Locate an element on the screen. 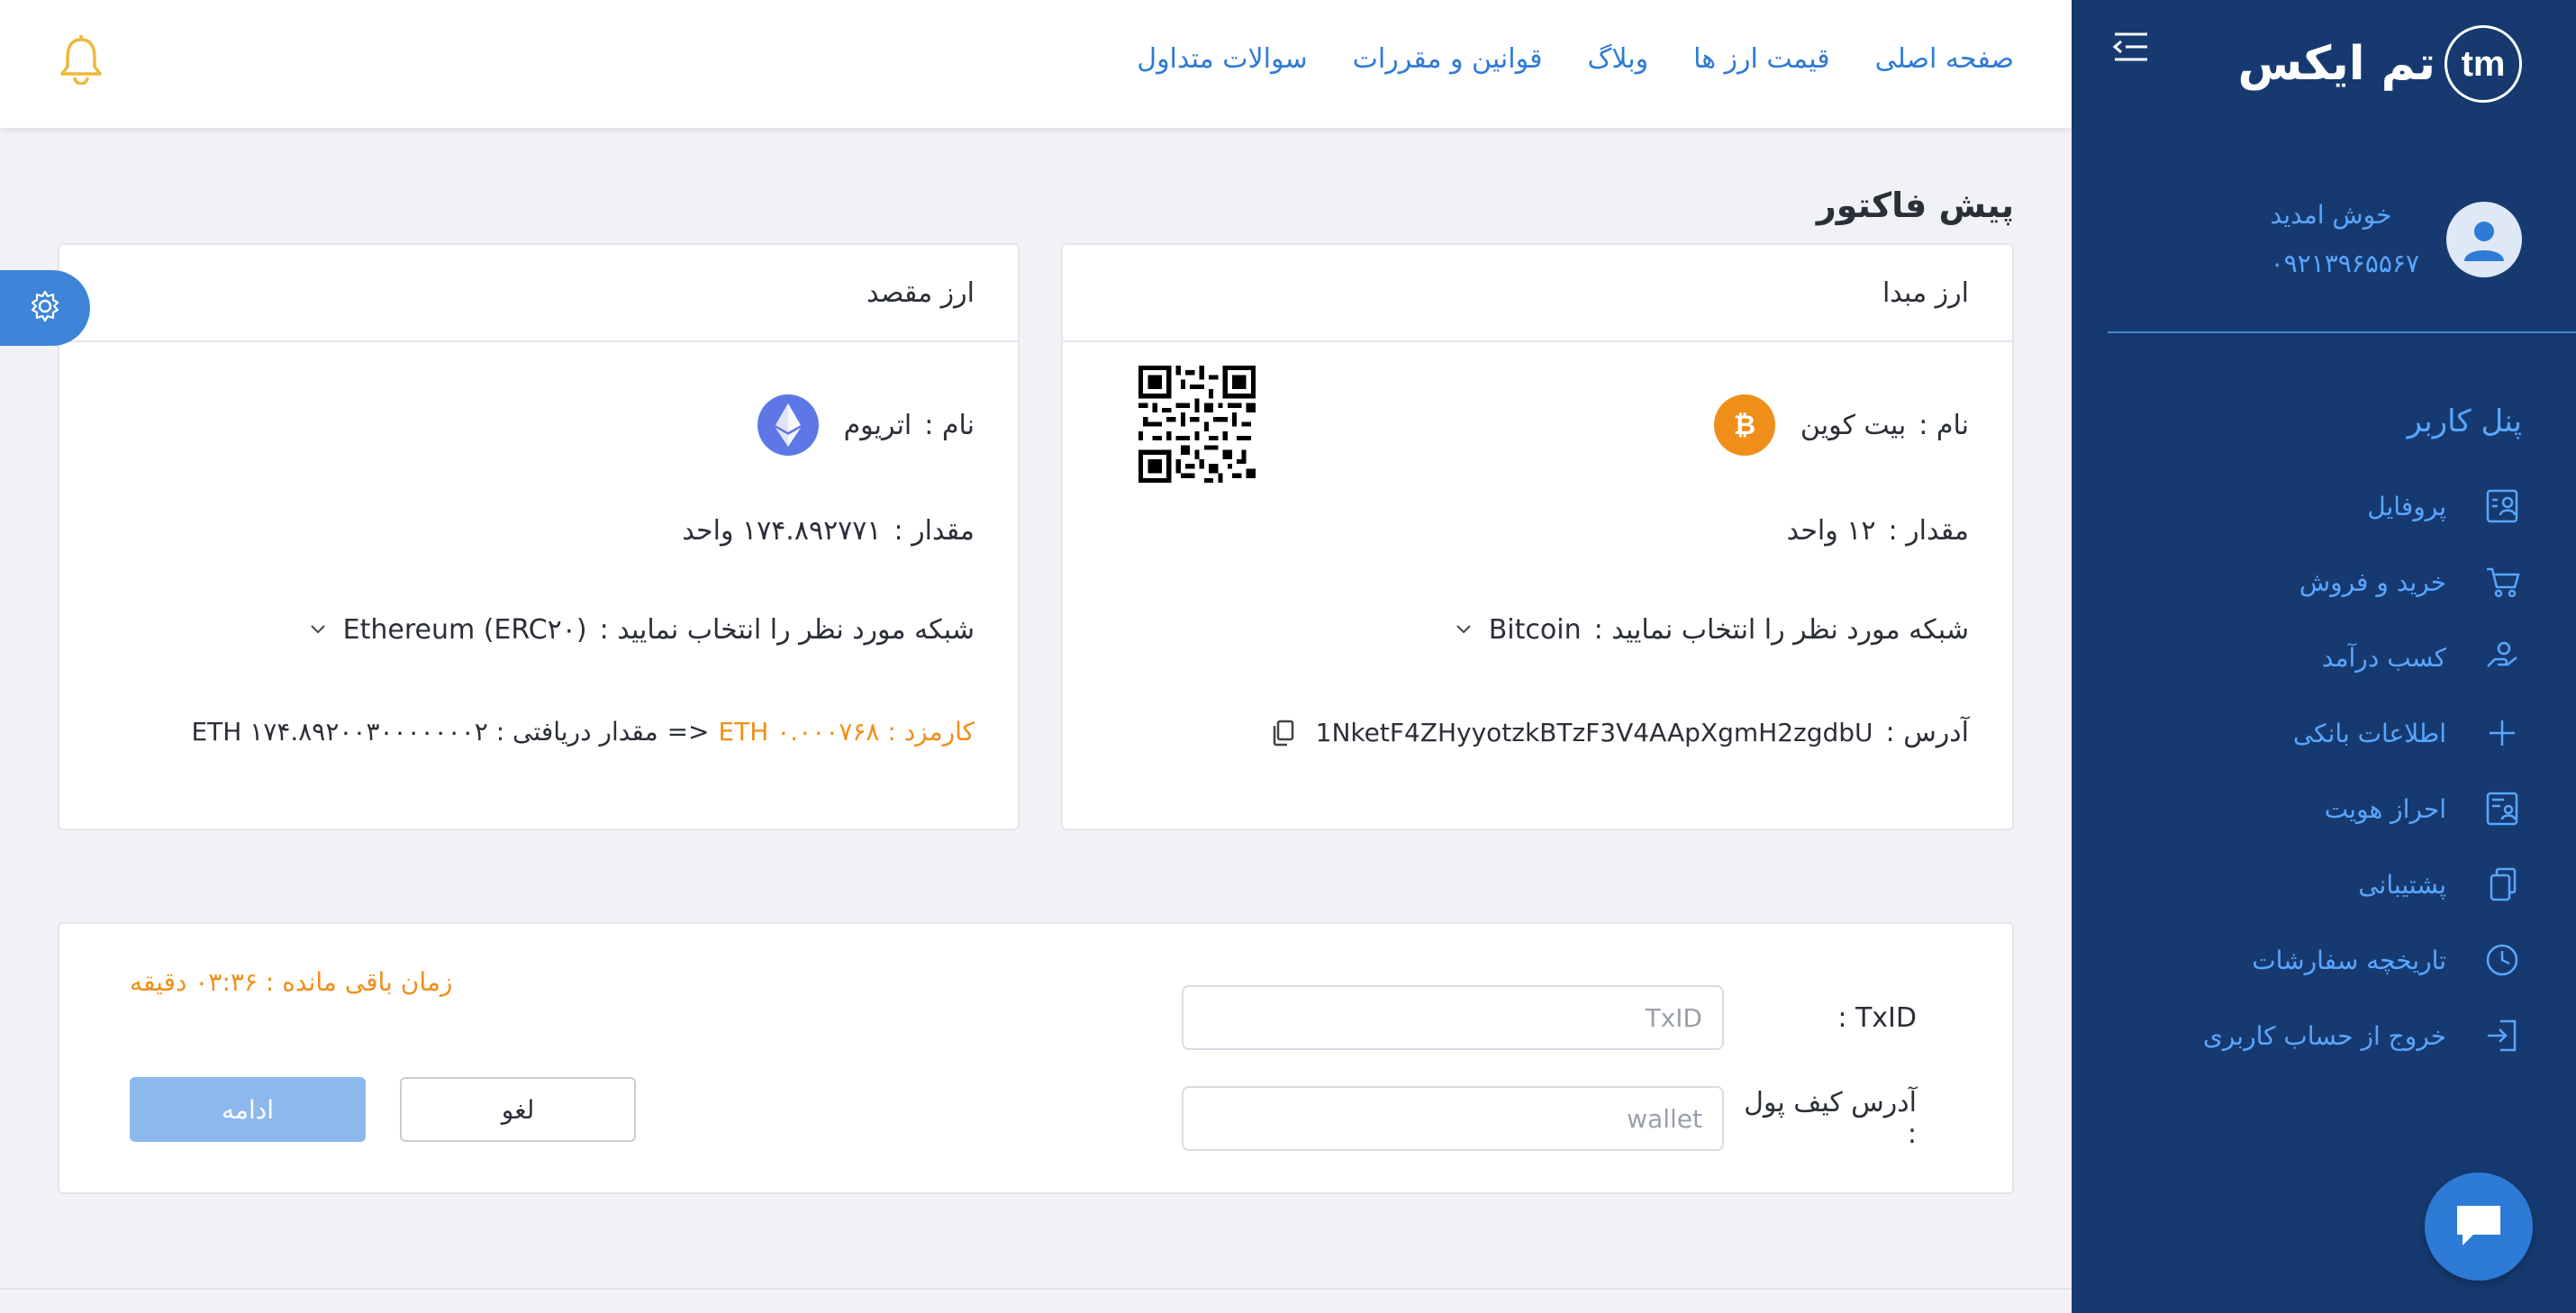  dest-amount-row: مقدار : ۱۷۴.۸۹۲۷۷۱ واحد is located at coordinates (828, 531).